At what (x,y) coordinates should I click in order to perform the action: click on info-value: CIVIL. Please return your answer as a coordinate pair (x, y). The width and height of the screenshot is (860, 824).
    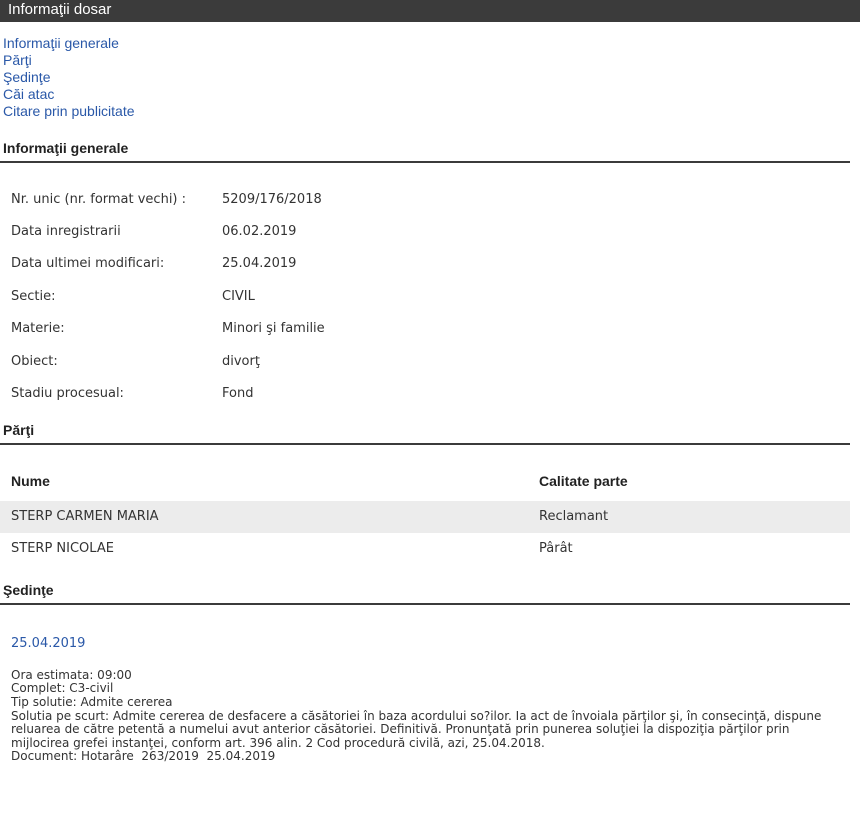
    Looking at the image, I should click on (238, 296).